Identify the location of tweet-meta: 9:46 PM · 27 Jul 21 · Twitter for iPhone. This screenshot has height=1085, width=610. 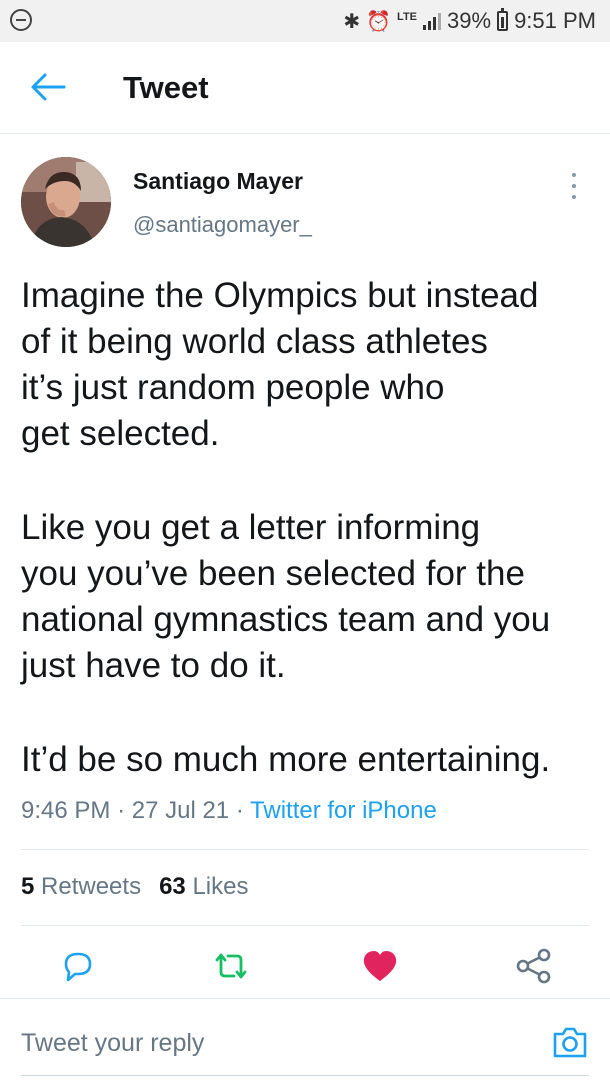
(229, 811).